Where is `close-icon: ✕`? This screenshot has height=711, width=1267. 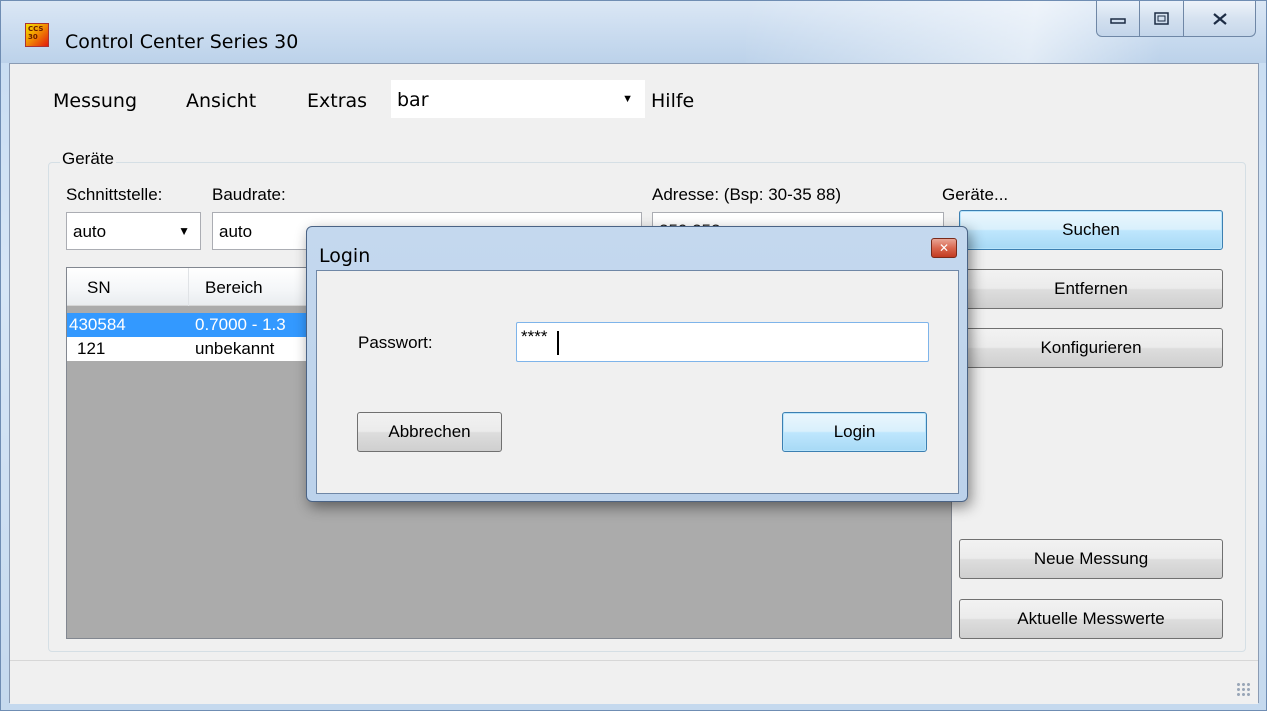 close-icon: ✕ is located at coordinates (944, 248).